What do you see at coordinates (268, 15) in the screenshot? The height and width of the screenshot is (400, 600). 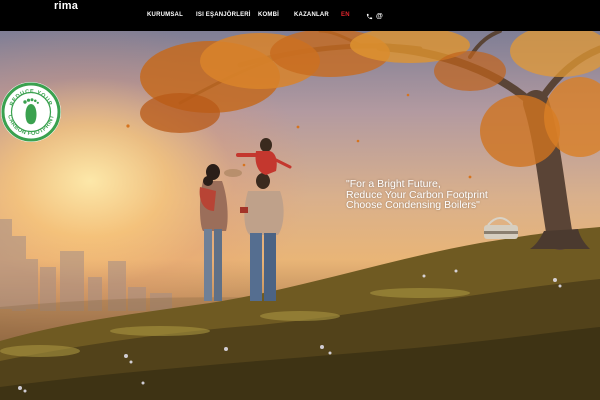 I see `nav-item-kombi: KOMBİ` at bounding box center [268, 15].